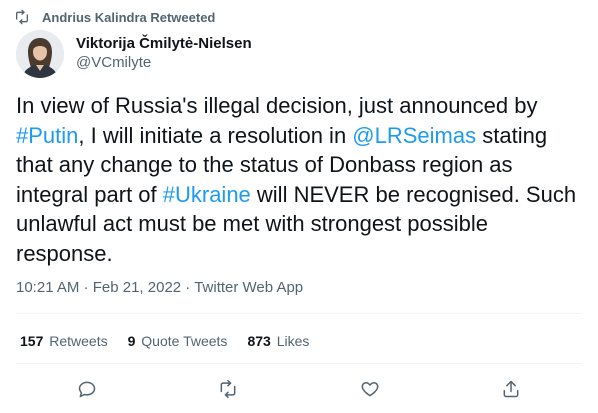  Describe the element at coordinates (215, 135) in the screenshot. I see `tweet-text-segment: , I will initiate a resolution in` at that location.